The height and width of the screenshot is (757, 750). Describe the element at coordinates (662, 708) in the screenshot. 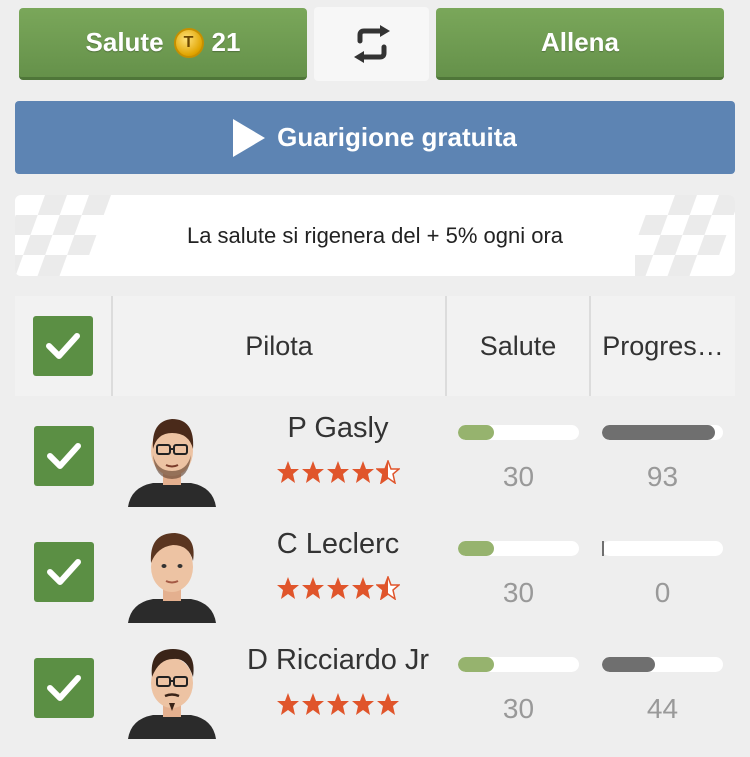

I see `progress-value: 44` at that location.